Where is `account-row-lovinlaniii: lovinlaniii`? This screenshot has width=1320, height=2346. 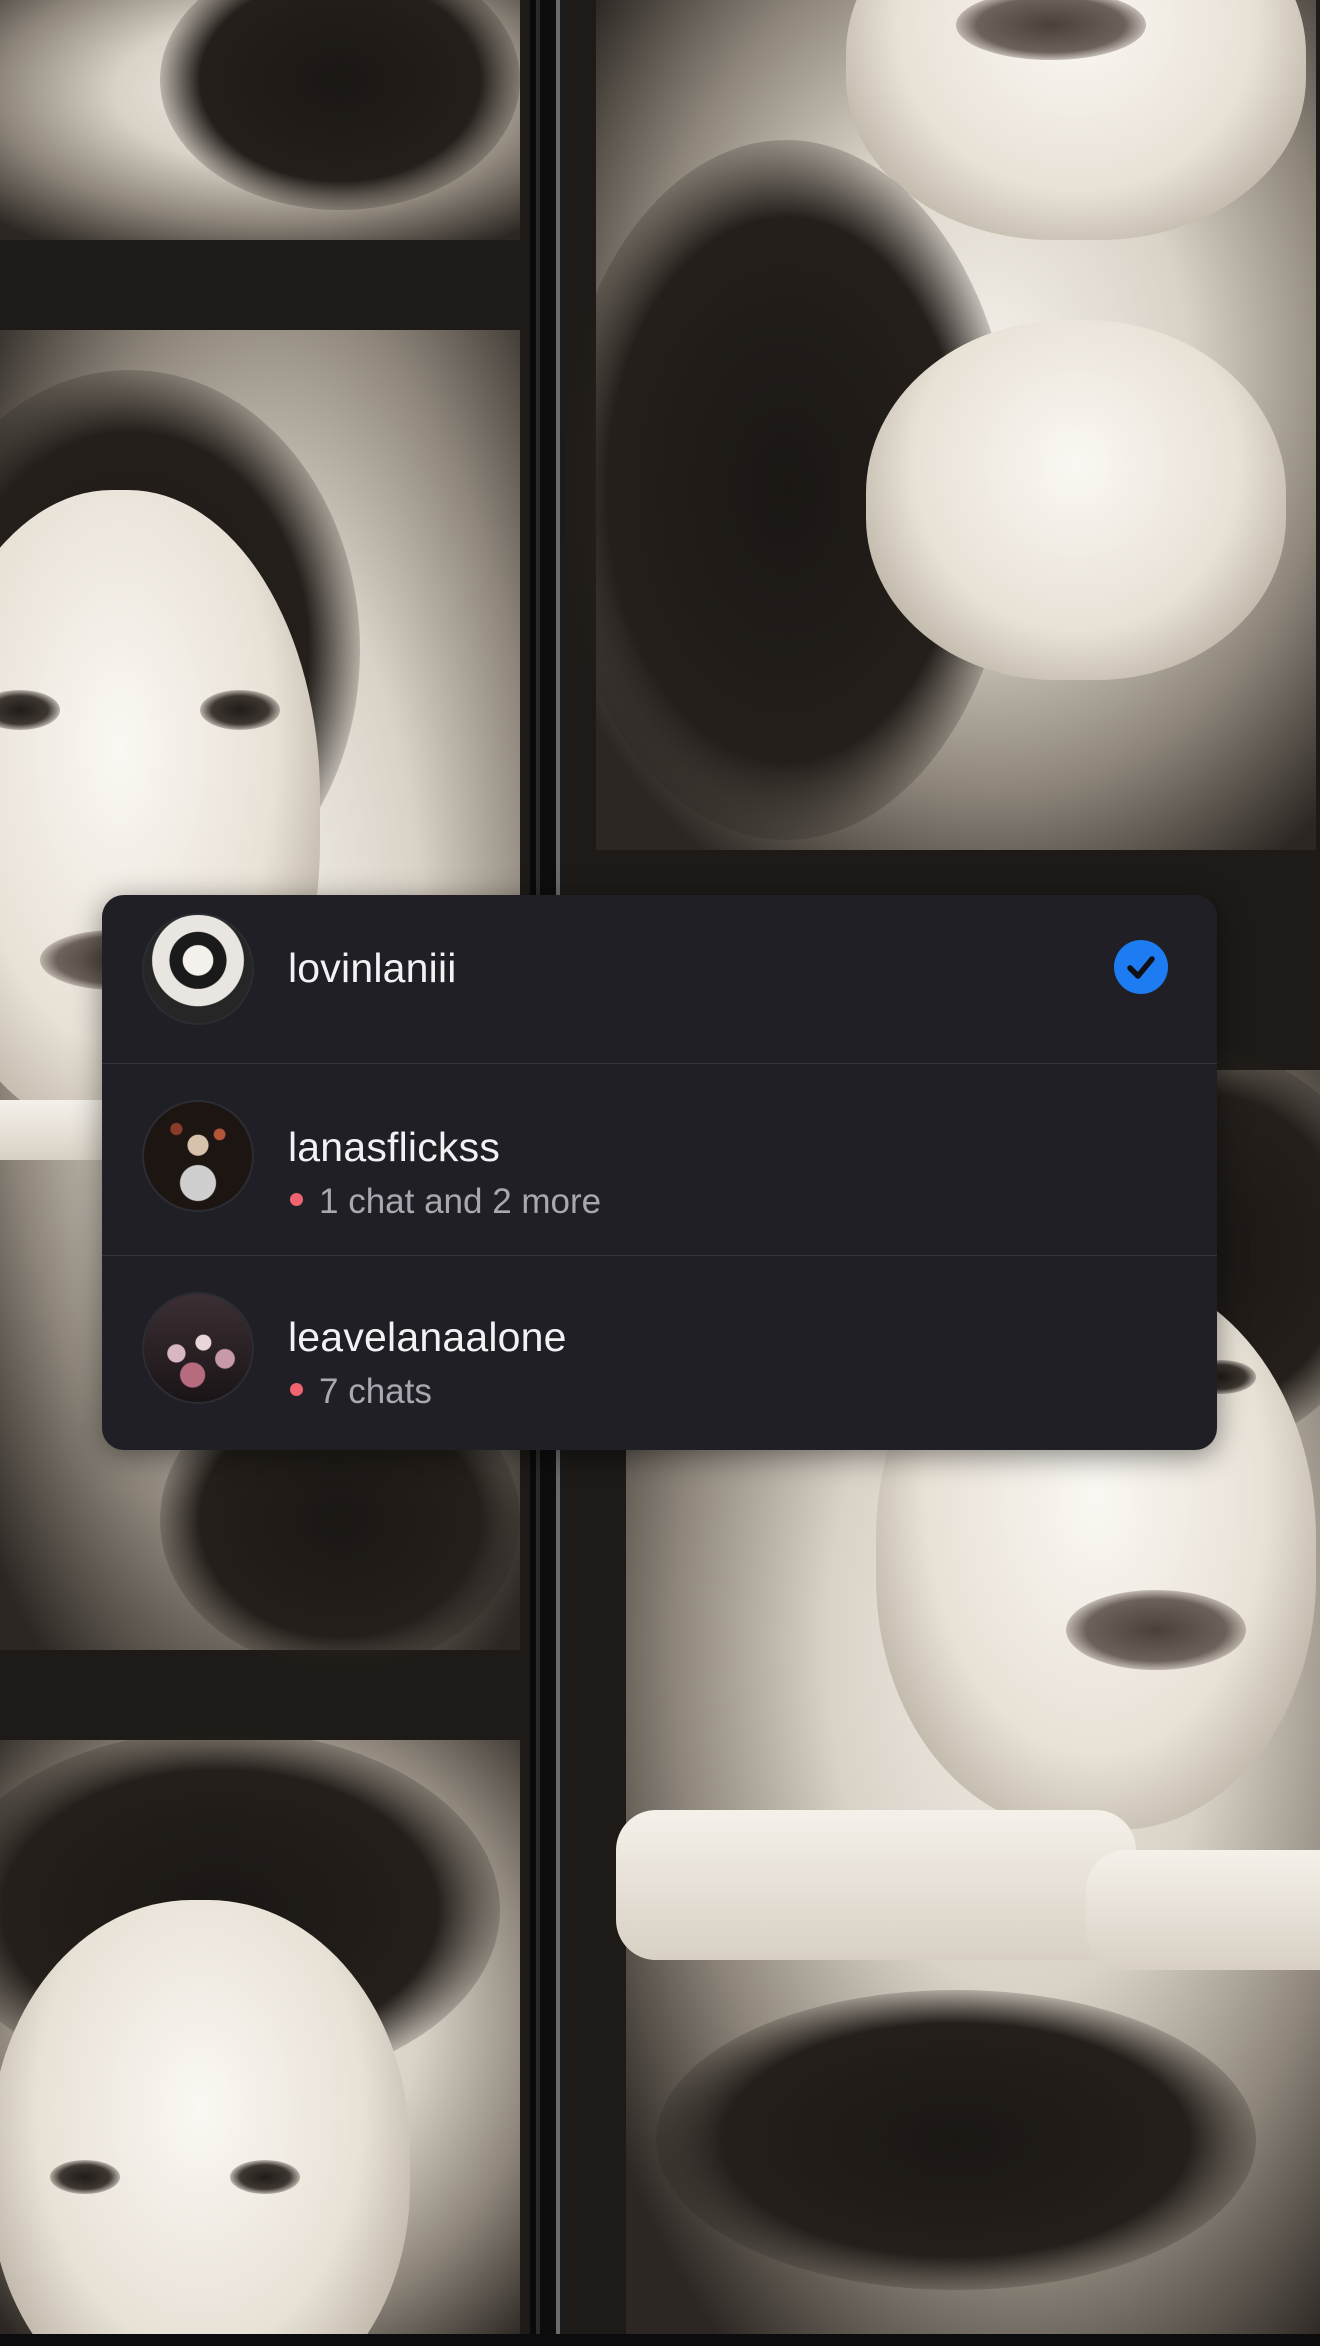
account-row-lovinlaniii: lovinlaniii is located at coordinates (659, 979).